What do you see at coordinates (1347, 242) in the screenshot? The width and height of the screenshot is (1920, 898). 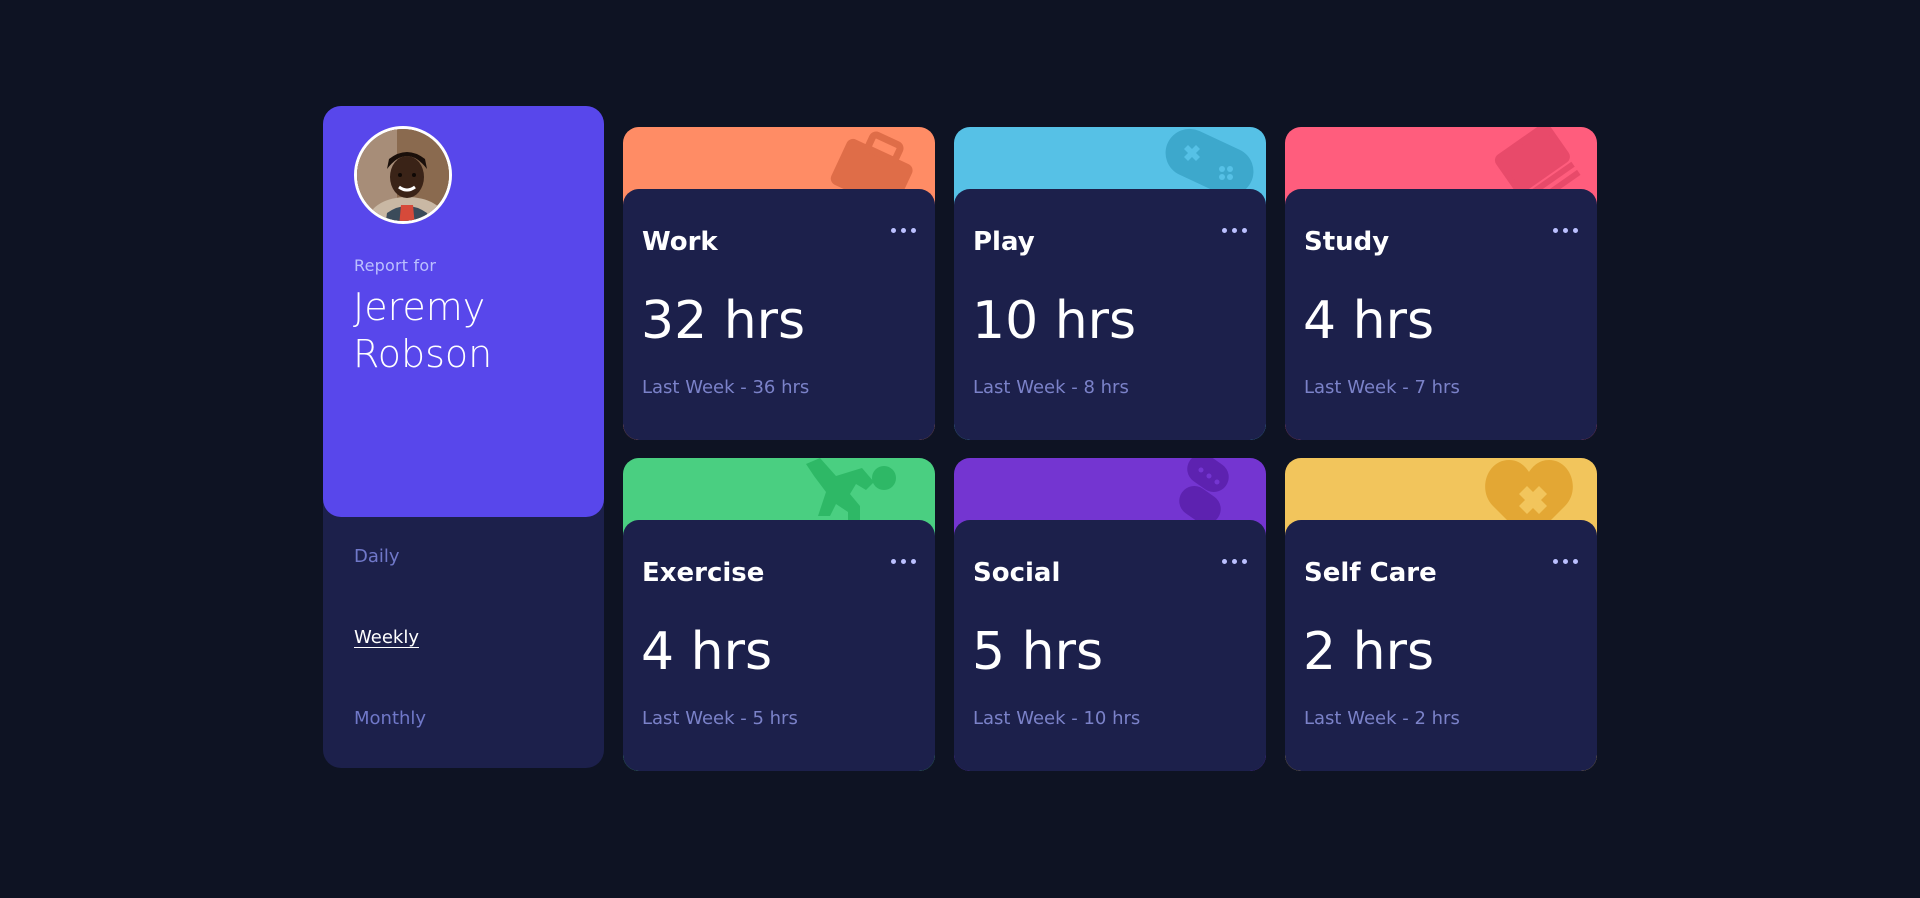 I see `card-title: Study` at bounding box center [1347, 242].